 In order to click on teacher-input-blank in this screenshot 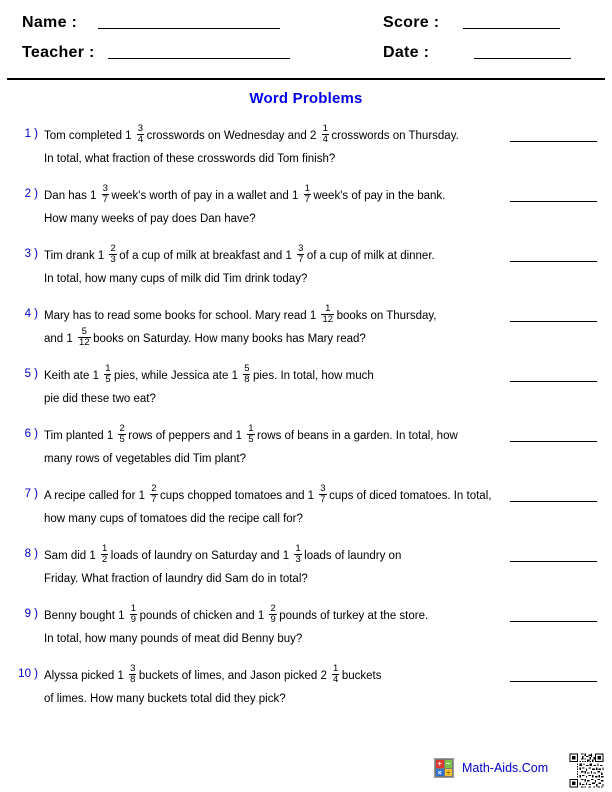, I will do `click(198, 58)`.